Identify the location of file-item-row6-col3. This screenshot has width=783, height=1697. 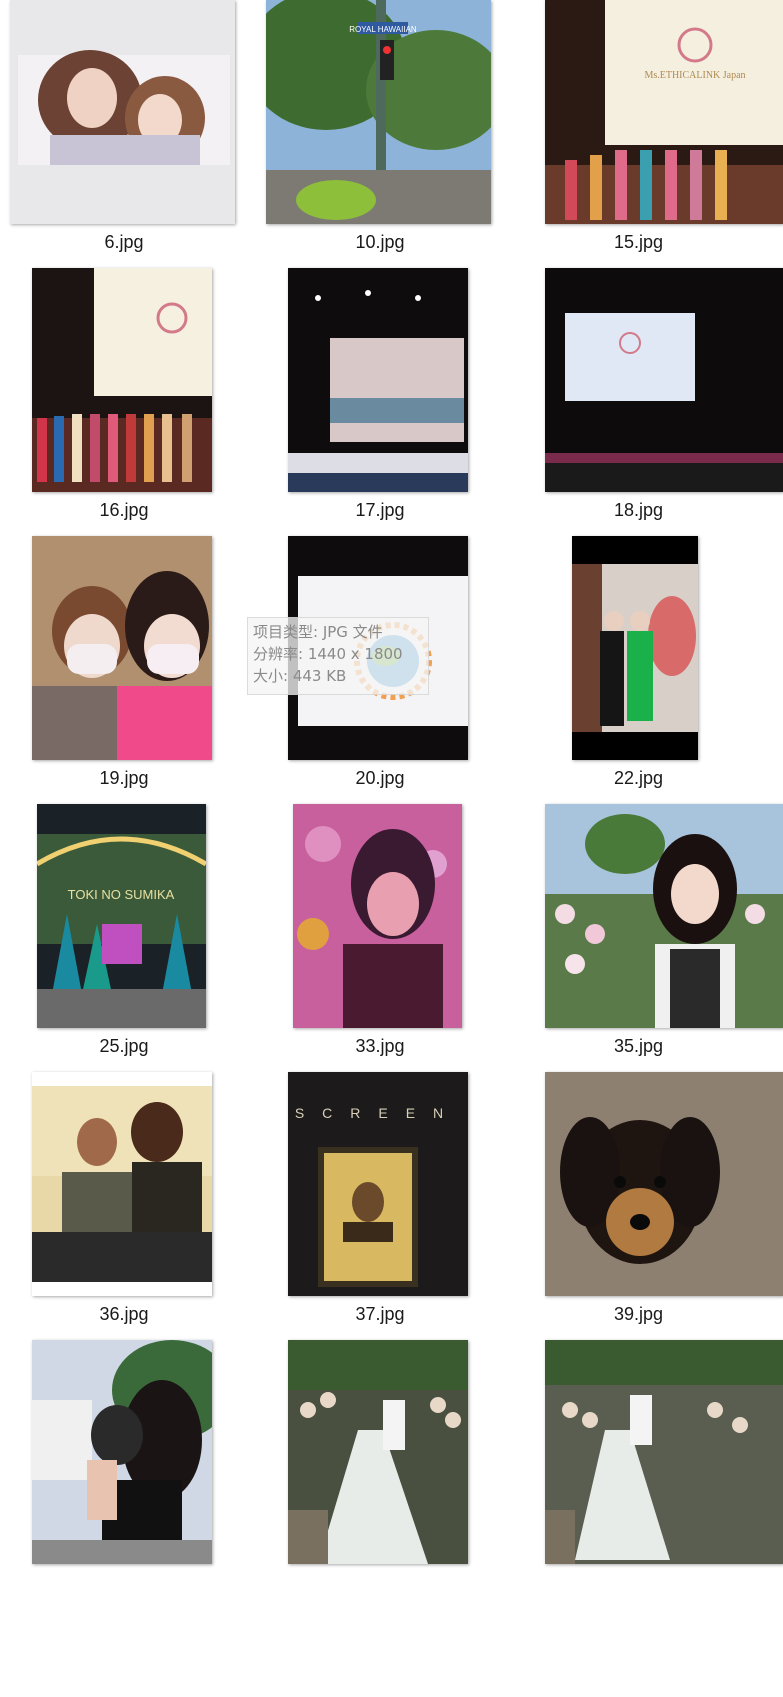
(664, 1480).